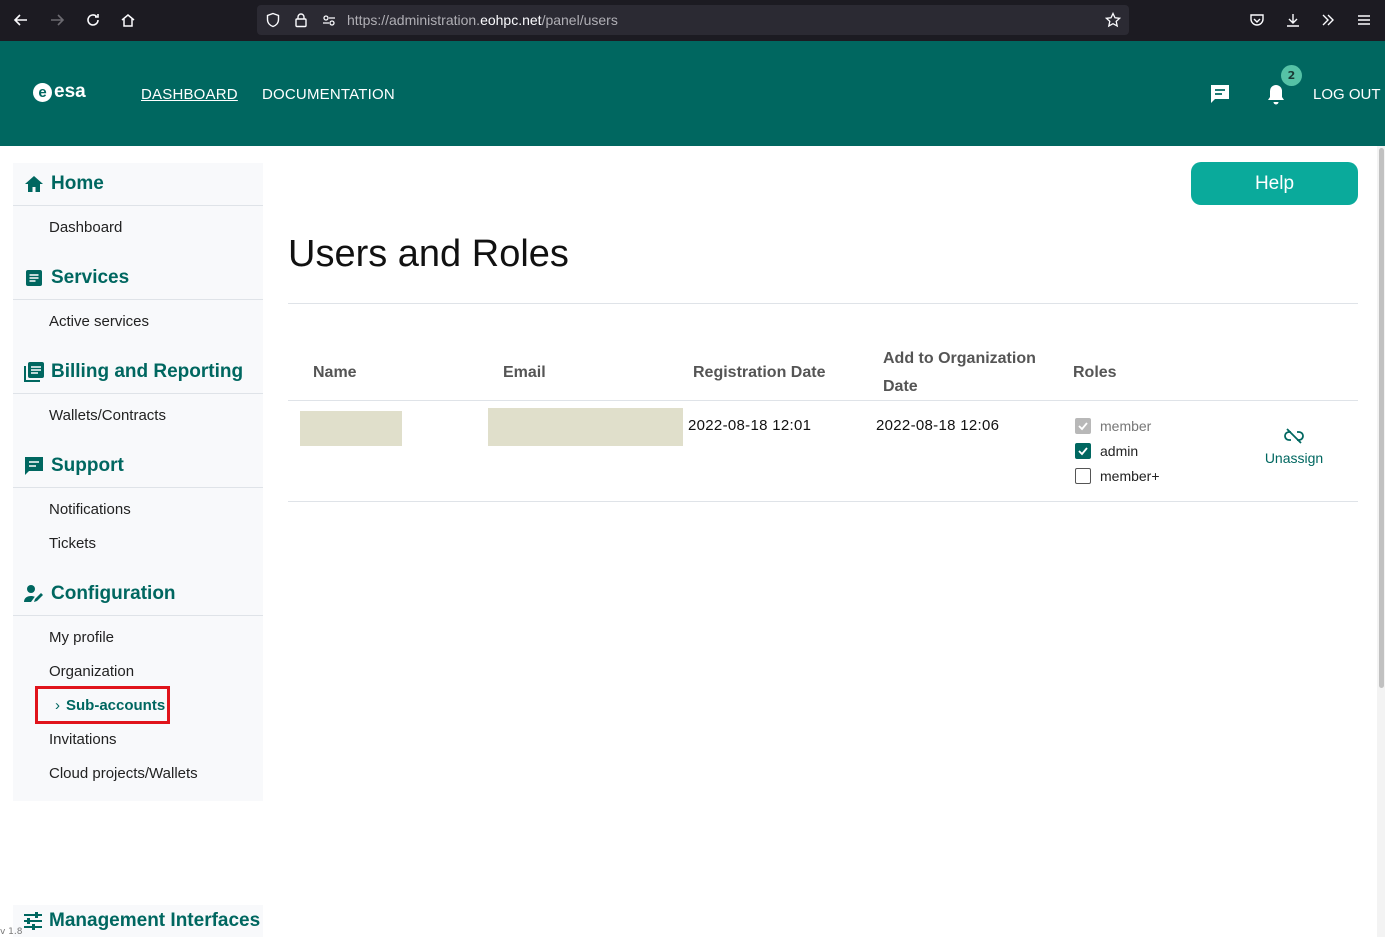  Describe the element at coordinates (93, 20) in the screenshot. I see `reload-icon` at that location.